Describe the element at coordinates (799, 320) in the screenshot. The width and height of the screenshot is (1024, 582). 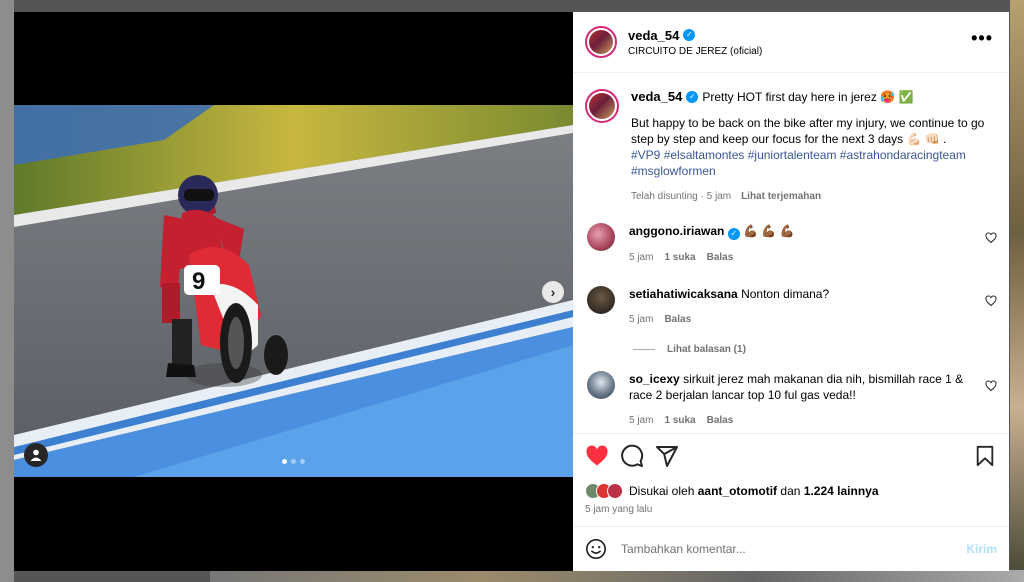
I see `comment-meta: 5 jam Balas` at that location.